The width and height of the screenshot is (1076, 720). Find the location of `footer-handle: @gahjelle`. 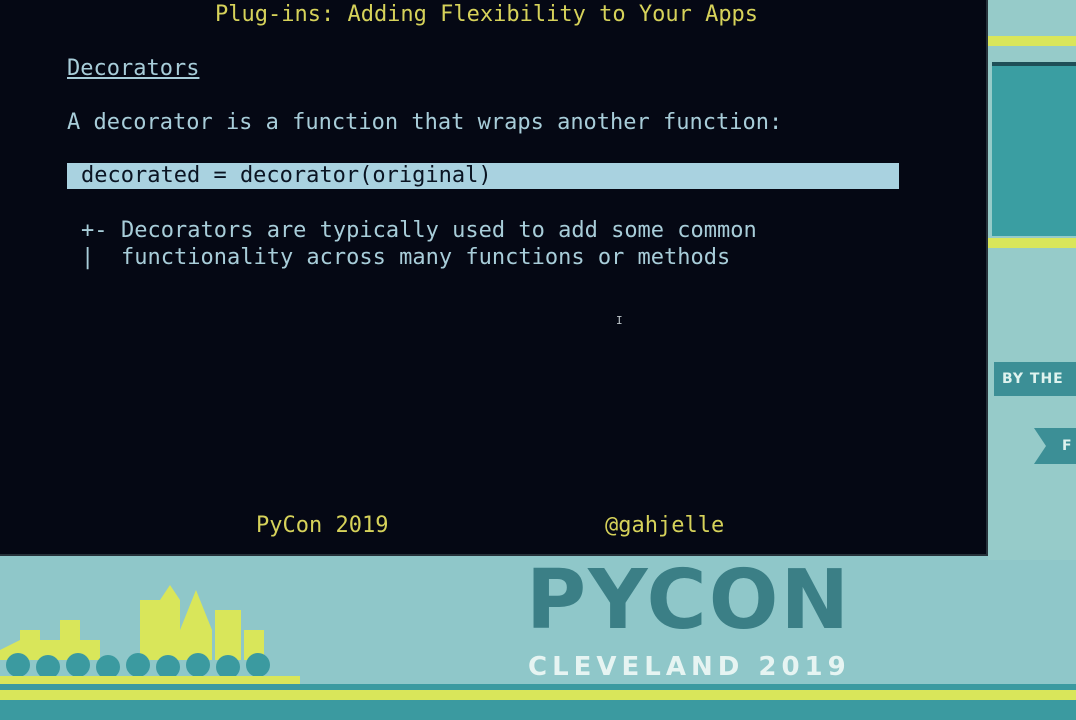

footer-handle: @gahjelle is located at coordinates (665, 525).